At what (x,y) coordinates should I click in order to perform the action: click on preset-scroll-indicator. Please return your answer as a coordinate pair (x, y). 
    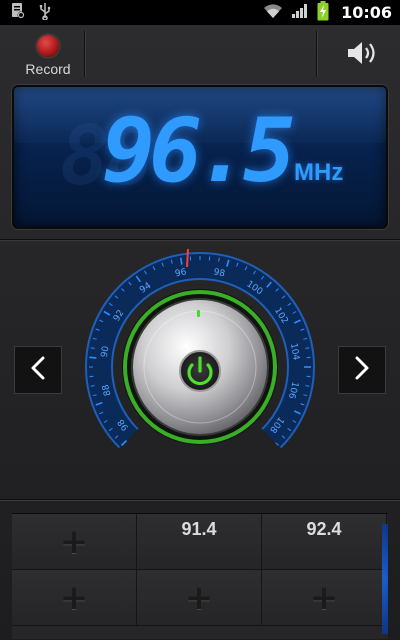
    Looking at the image, I should click on (385, 579).